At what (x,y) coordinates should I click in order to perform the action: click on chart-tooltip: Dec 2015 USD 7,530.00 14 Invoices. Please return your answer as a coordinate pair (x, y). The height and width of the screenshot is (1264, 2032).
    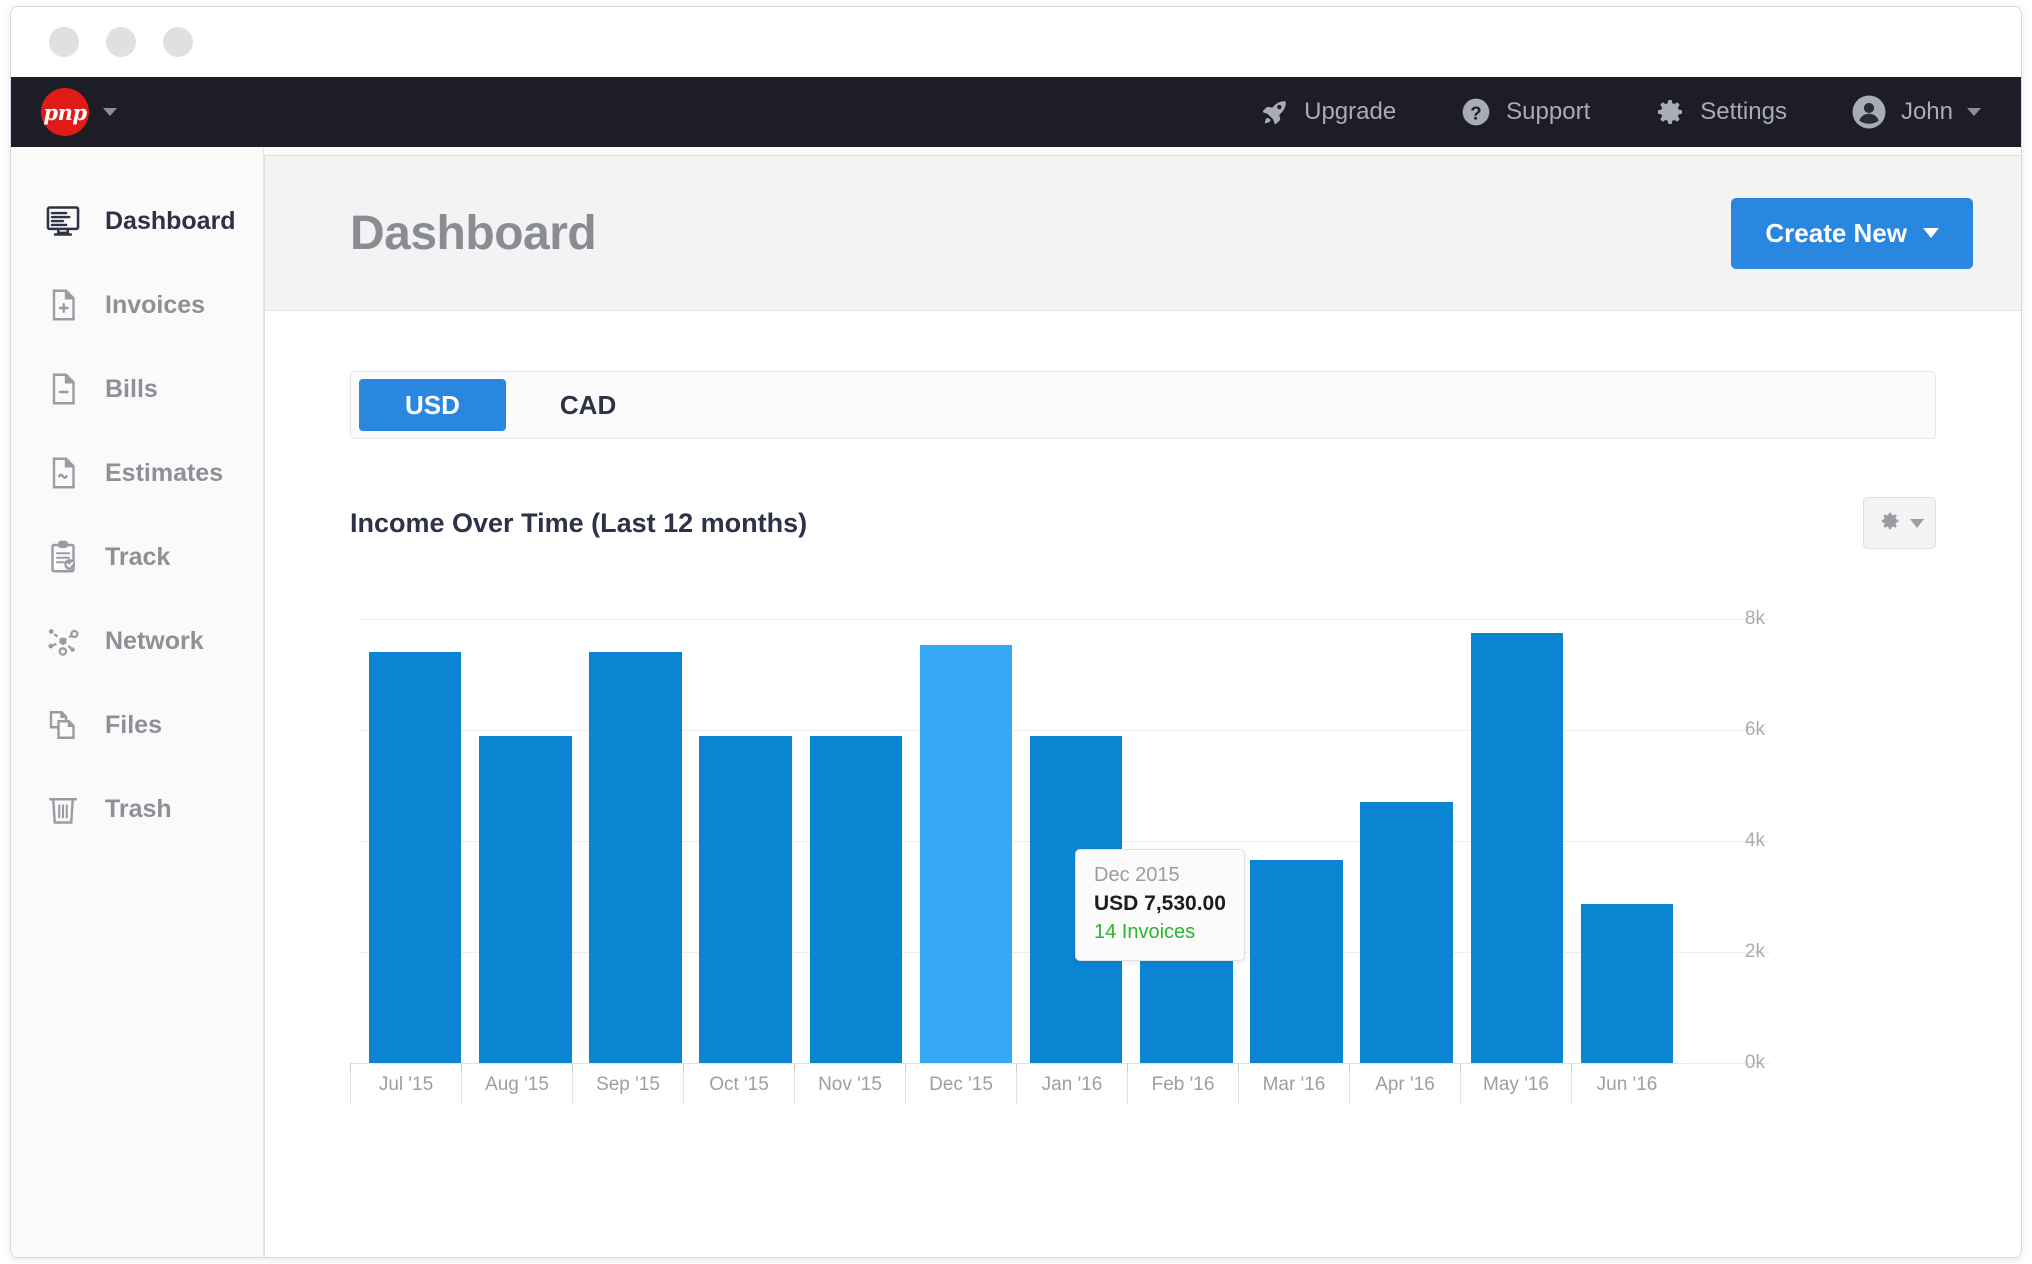
    Looking at the image, I should click on (1160, 905).